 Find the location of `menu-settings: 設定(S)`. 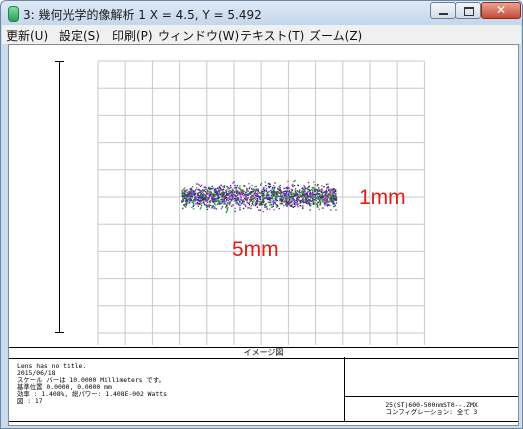

menu-settings: 設定(S) is located at coordinates (79, 35).